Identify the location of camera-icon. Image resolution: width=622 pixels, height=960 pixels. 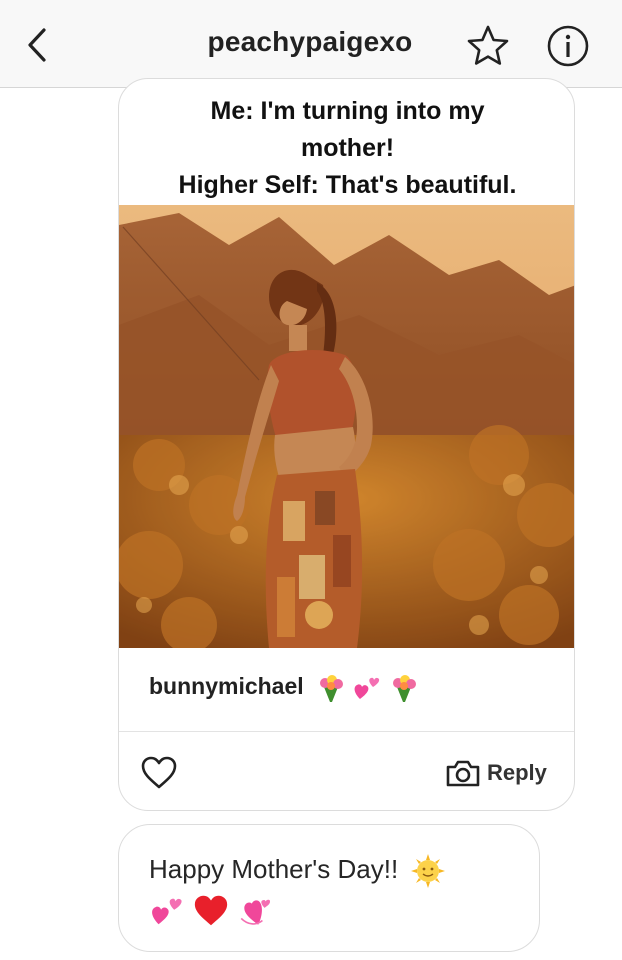
(463, 773).